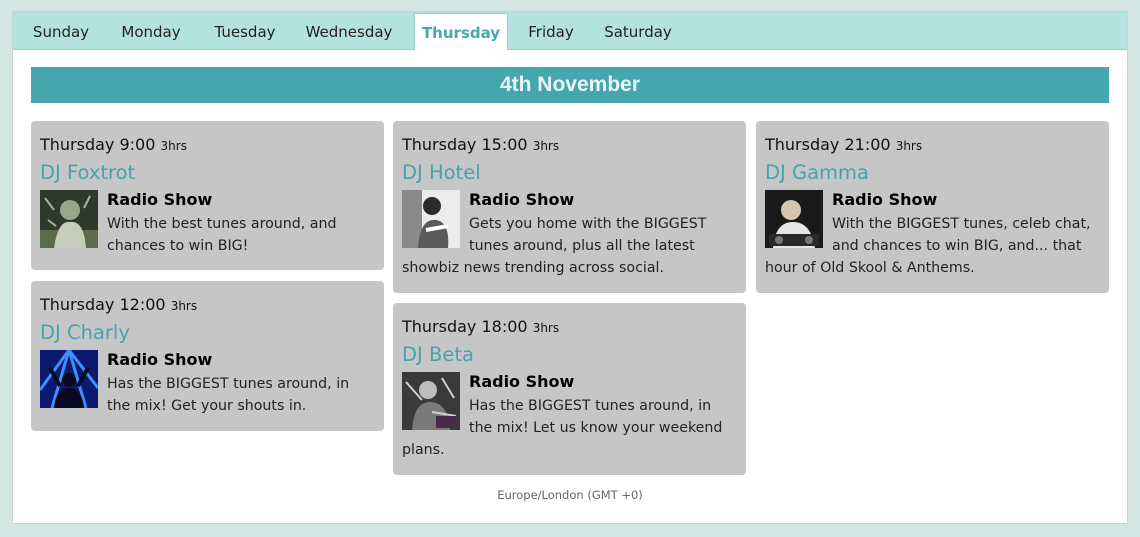 This screenshot has height=537, width=1140. What do you see at coordinates (569, 355) in the screenshot?
I see `dj-name-link: DJ Beta` at bounding box center [569, 355].